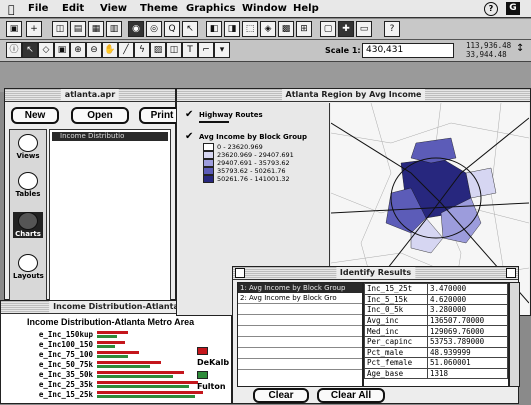  What do you see at coordinates (60, 29) in the screenshot?
I see `theme-properties-icon: ◫` at bounding box center [60, 29].